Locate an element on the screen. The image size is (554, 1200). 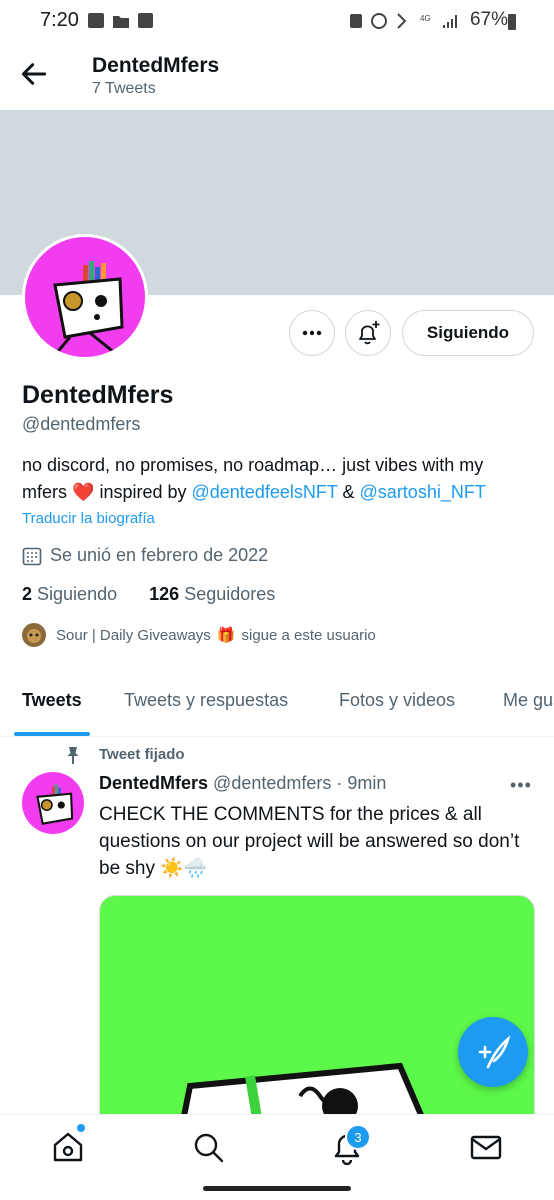
home-icon is located at coordinates (68, 1147).